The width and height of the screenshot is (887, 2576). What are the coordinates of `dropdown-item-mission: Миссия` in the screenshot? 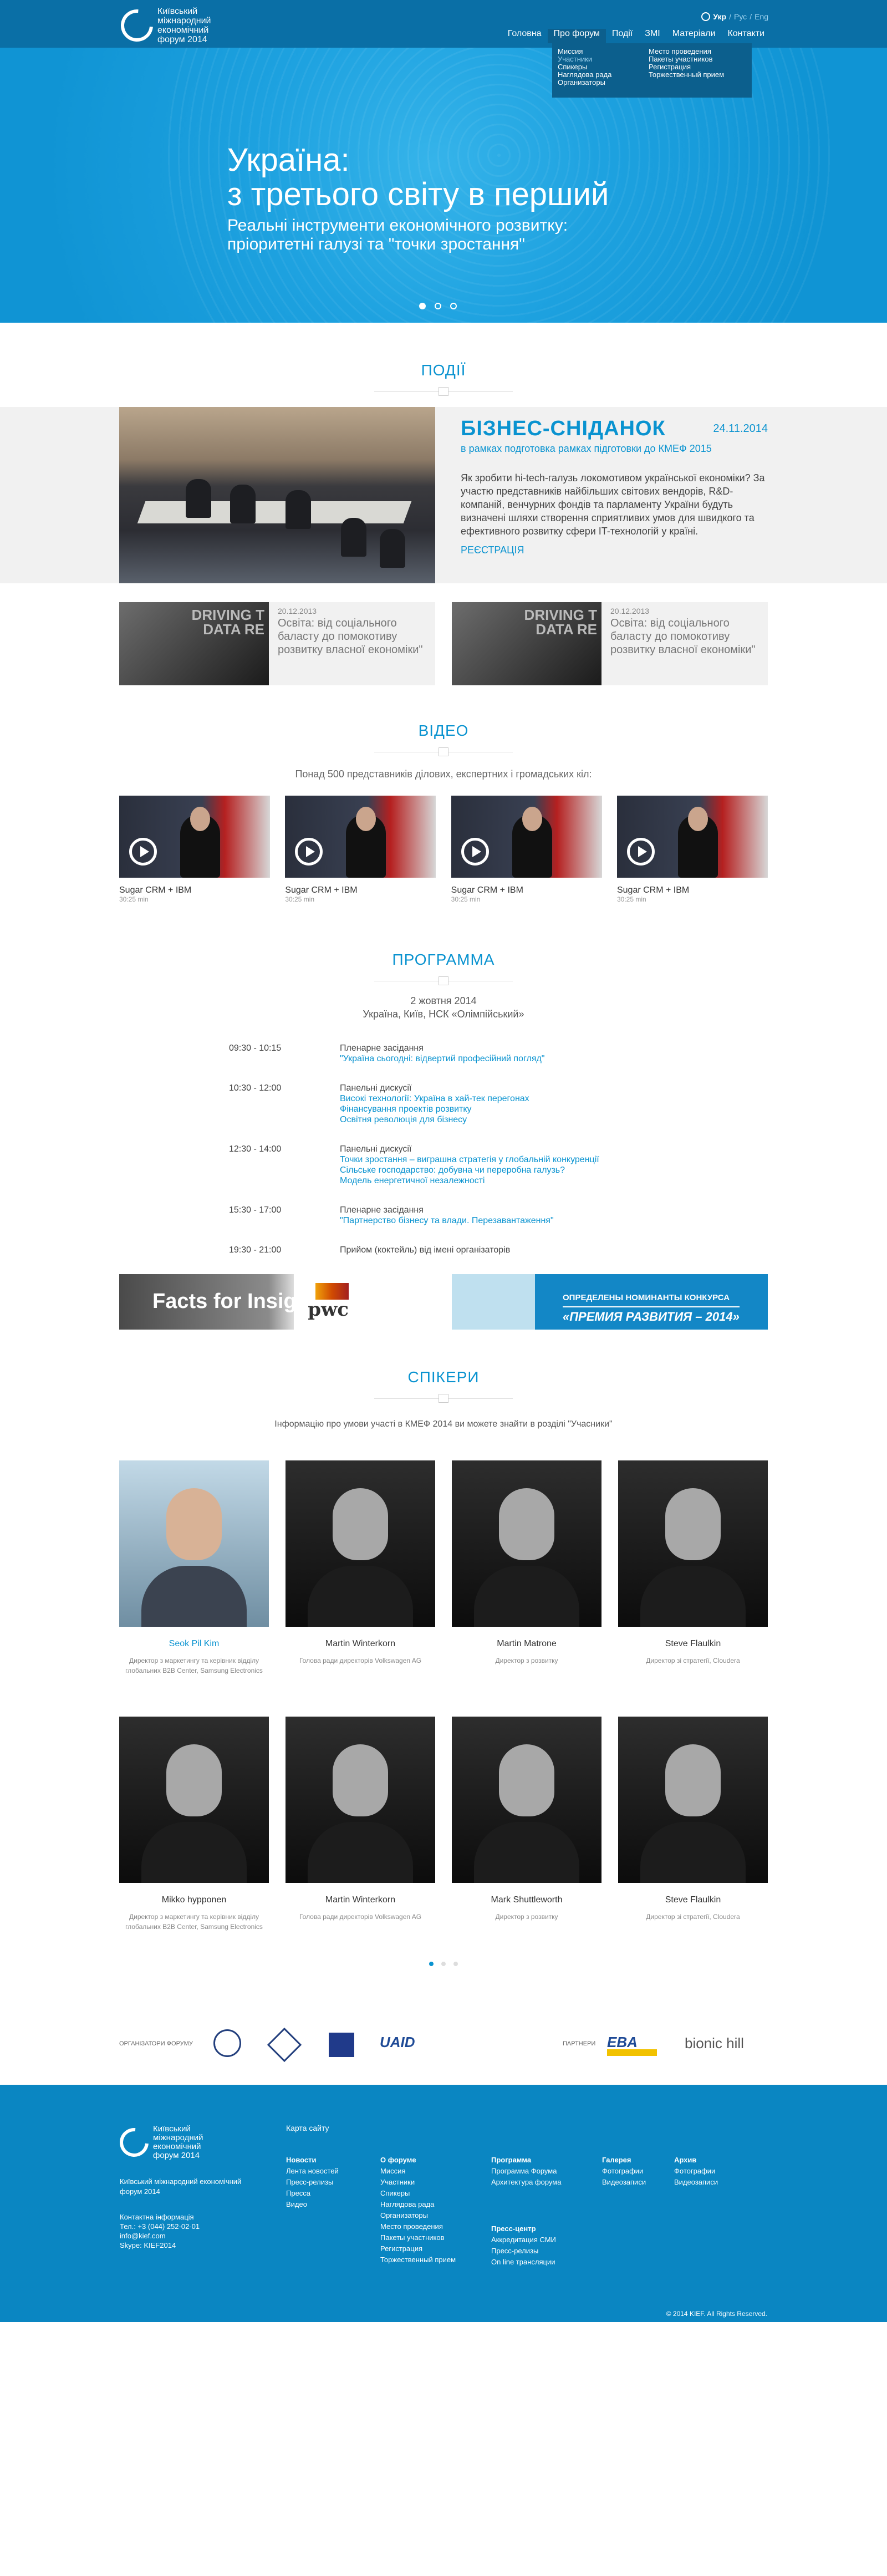 It's located at (599, 51).